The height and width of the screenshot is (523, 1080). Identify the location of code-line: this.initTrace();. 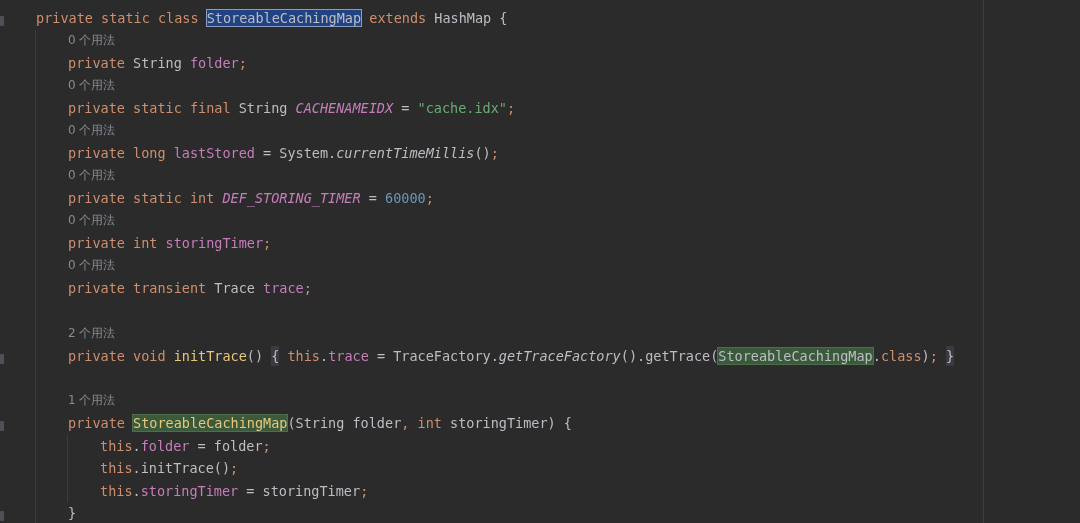
(169, 468).